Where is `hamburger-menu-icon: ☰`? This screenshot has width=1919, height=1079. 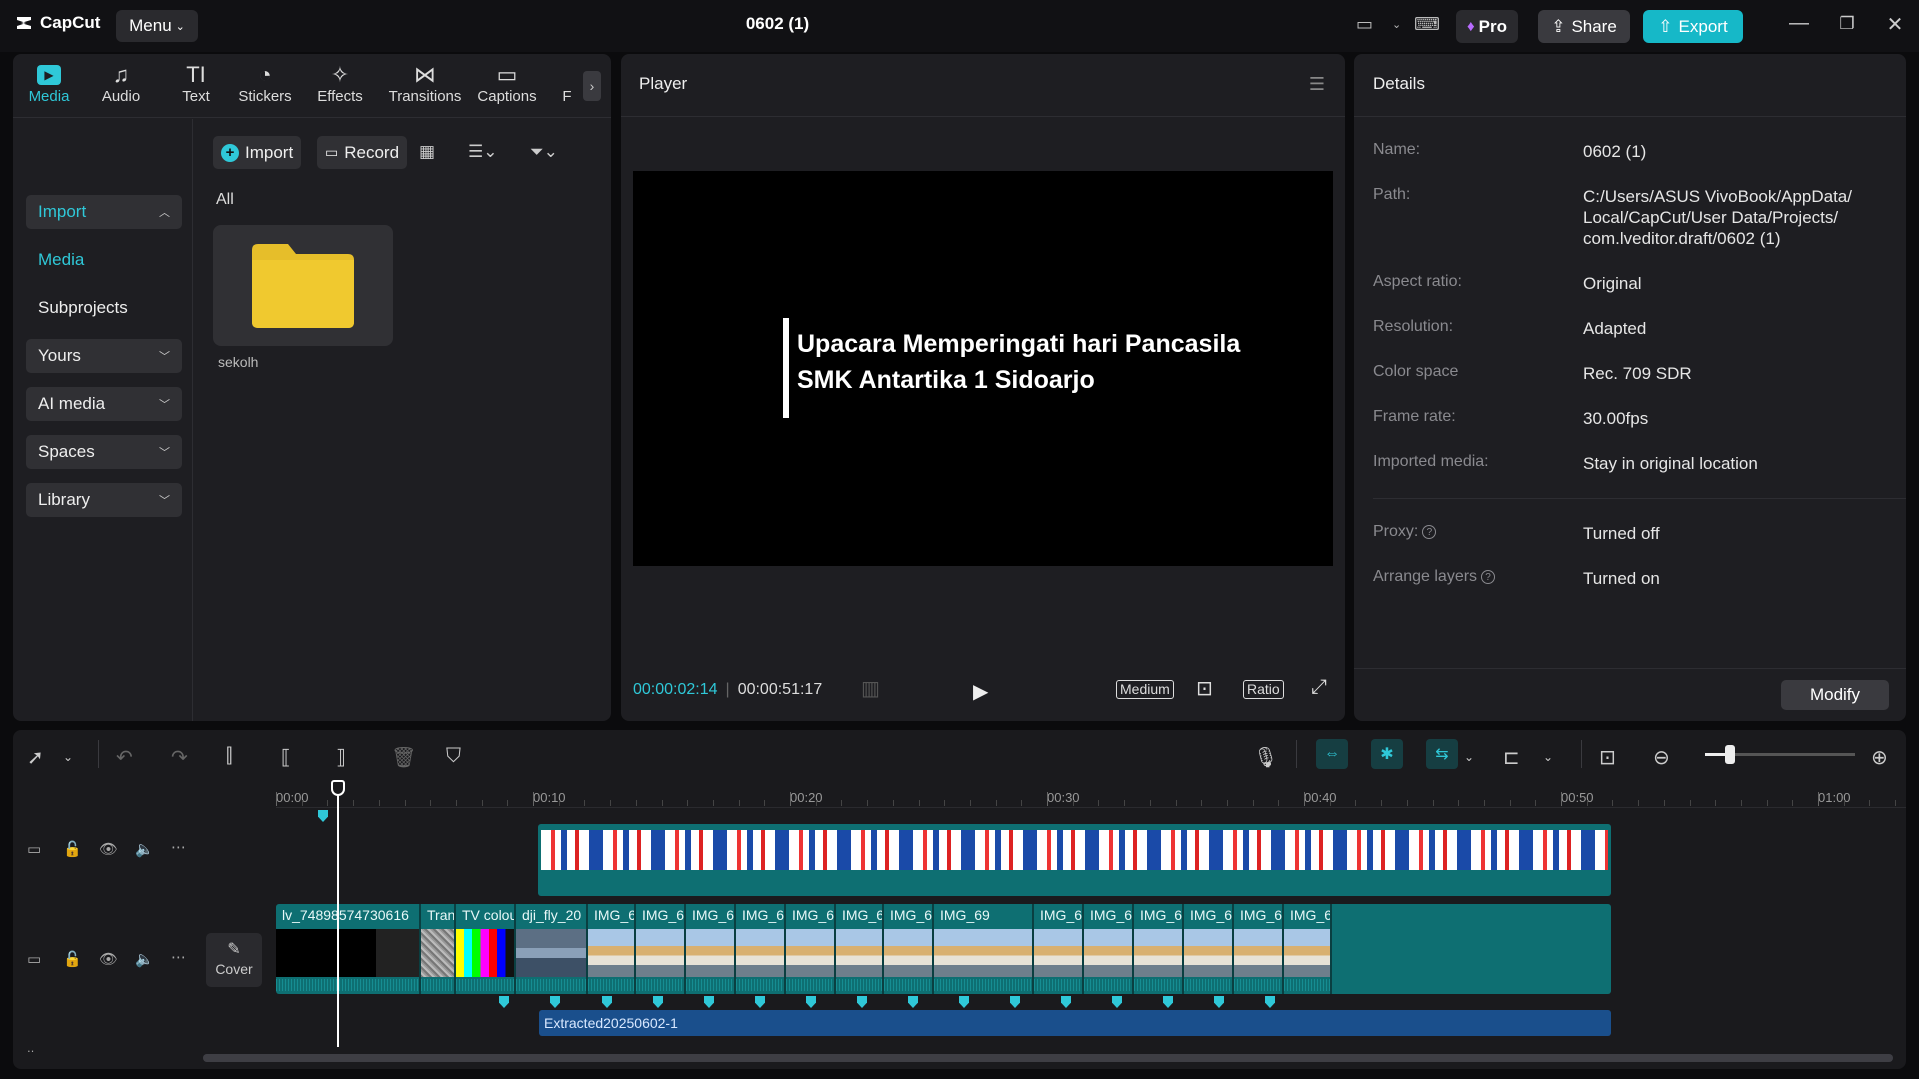
hamburger-menu-icon: ☰ is located at coordinates (1317, 84).